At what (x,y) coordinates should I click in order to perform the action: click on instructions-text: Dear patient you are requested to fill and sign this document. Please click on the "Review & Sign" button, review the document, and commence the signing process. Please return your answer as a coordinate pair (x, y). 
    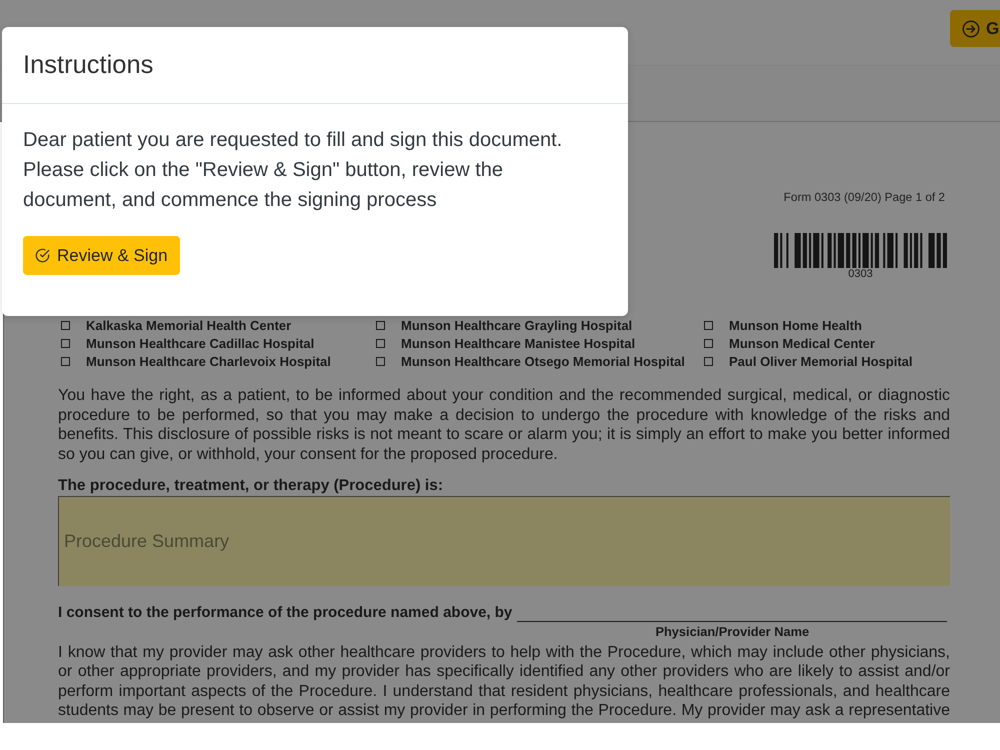
    Looking at the image, I should click on (293, 170).